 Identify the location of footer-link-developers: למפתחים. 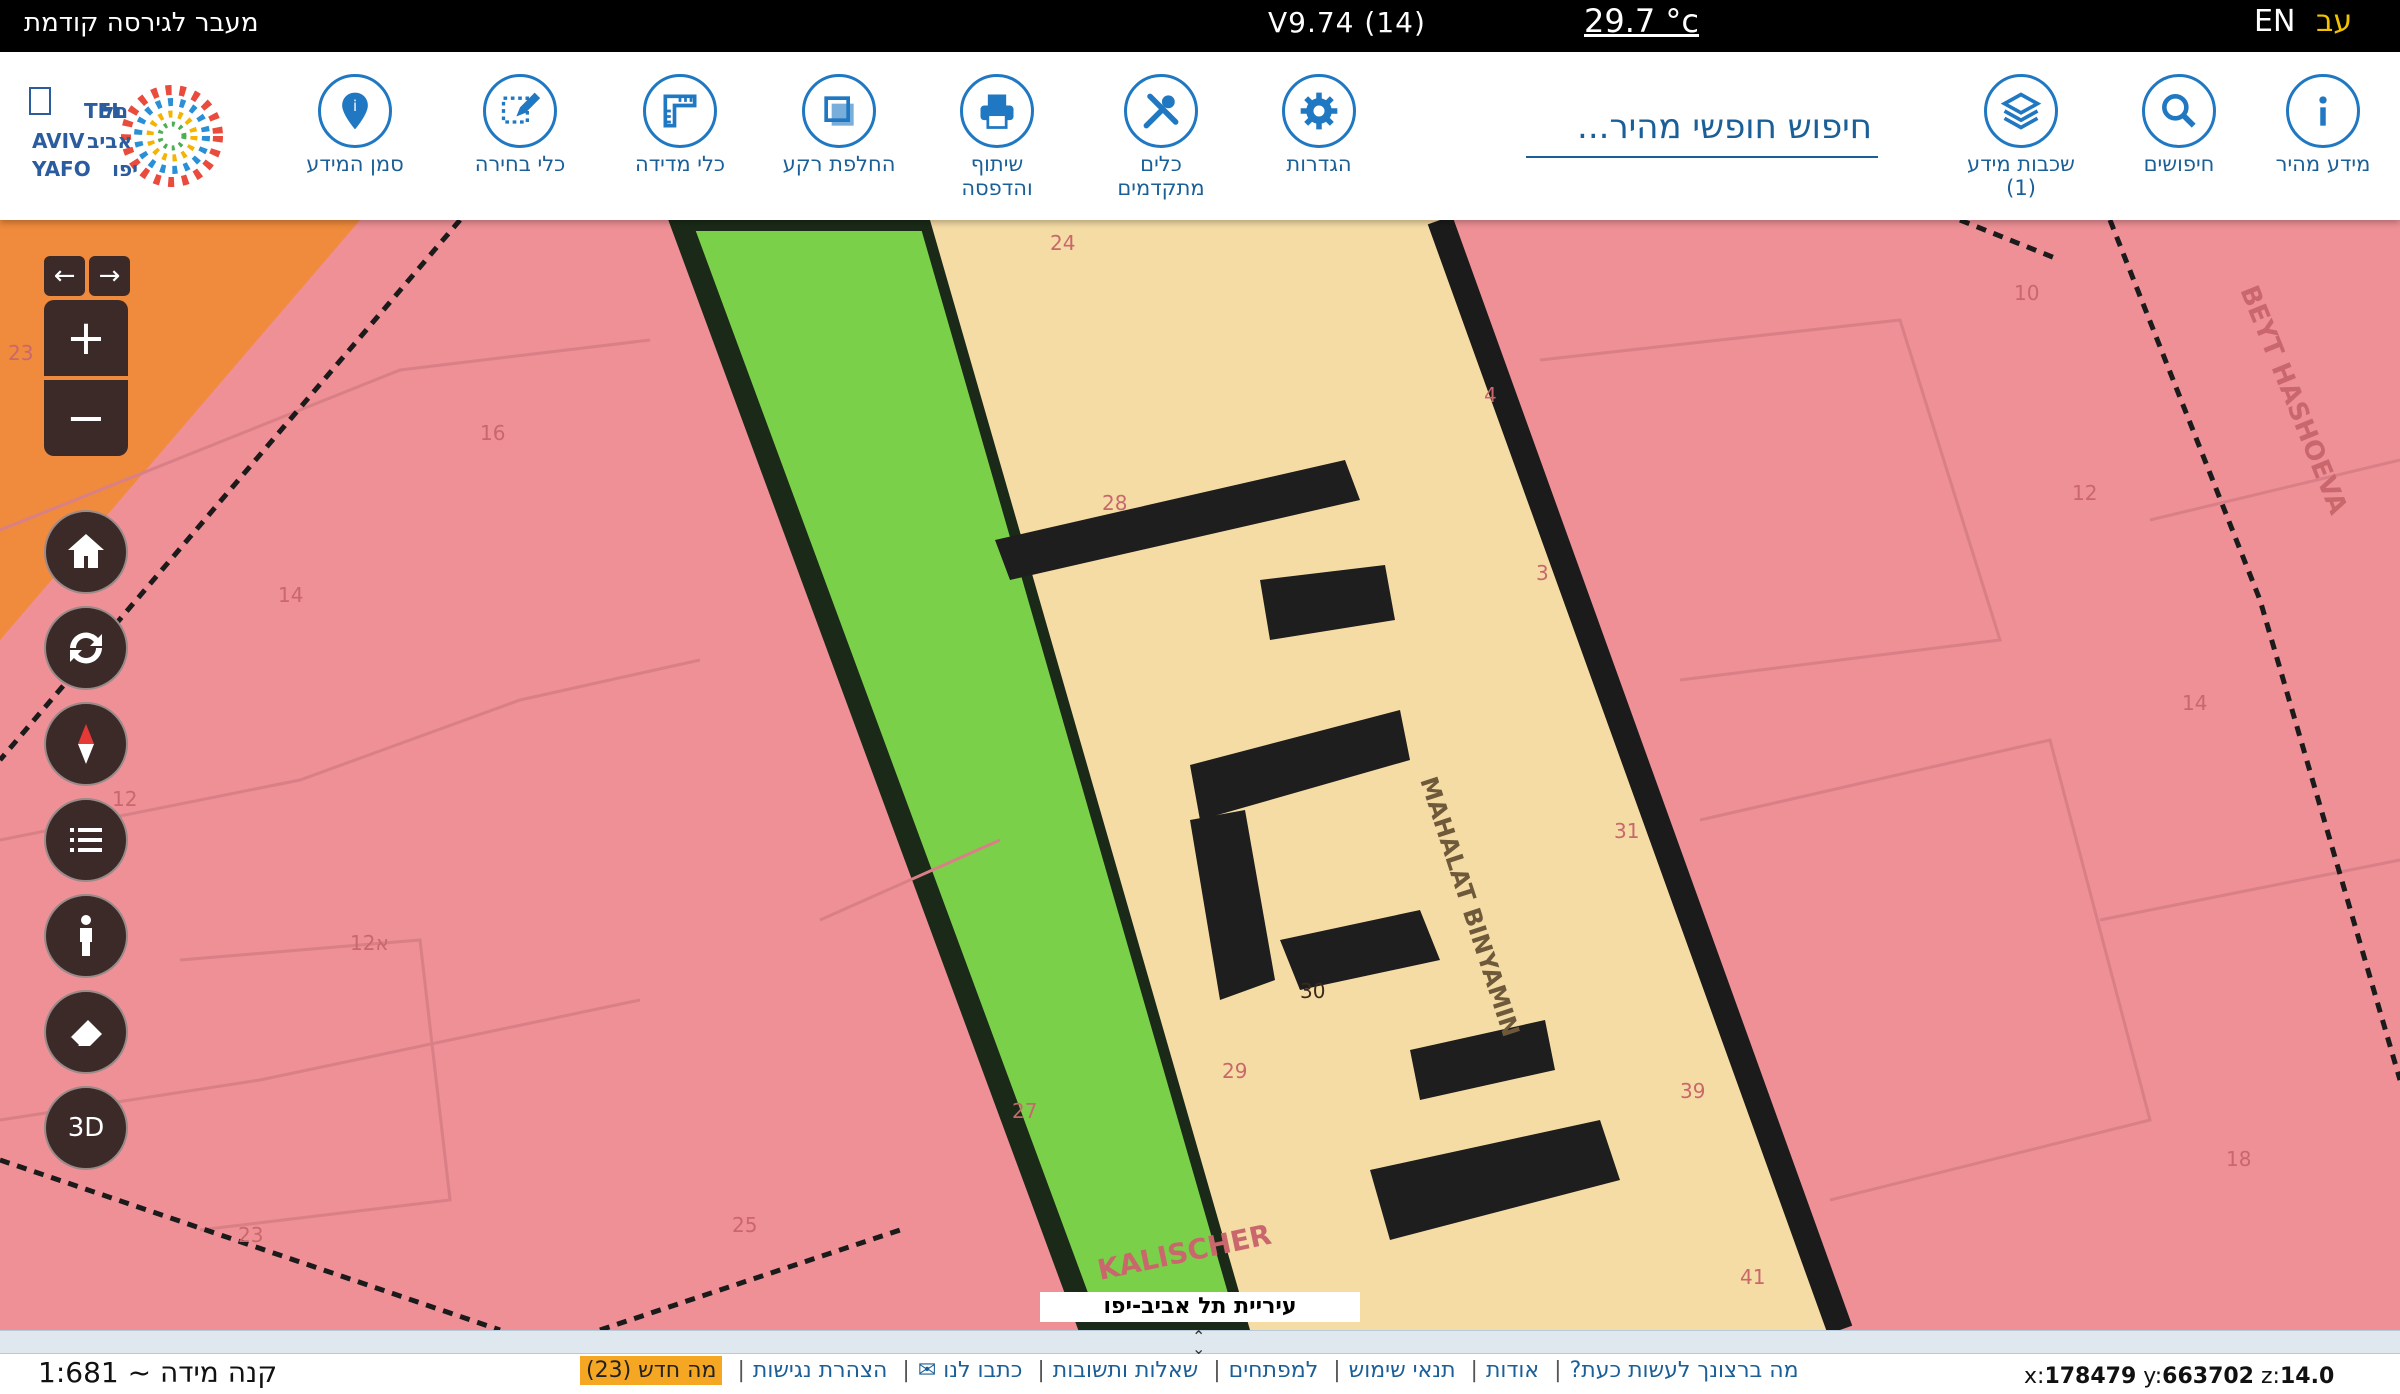
(1274, 1370).